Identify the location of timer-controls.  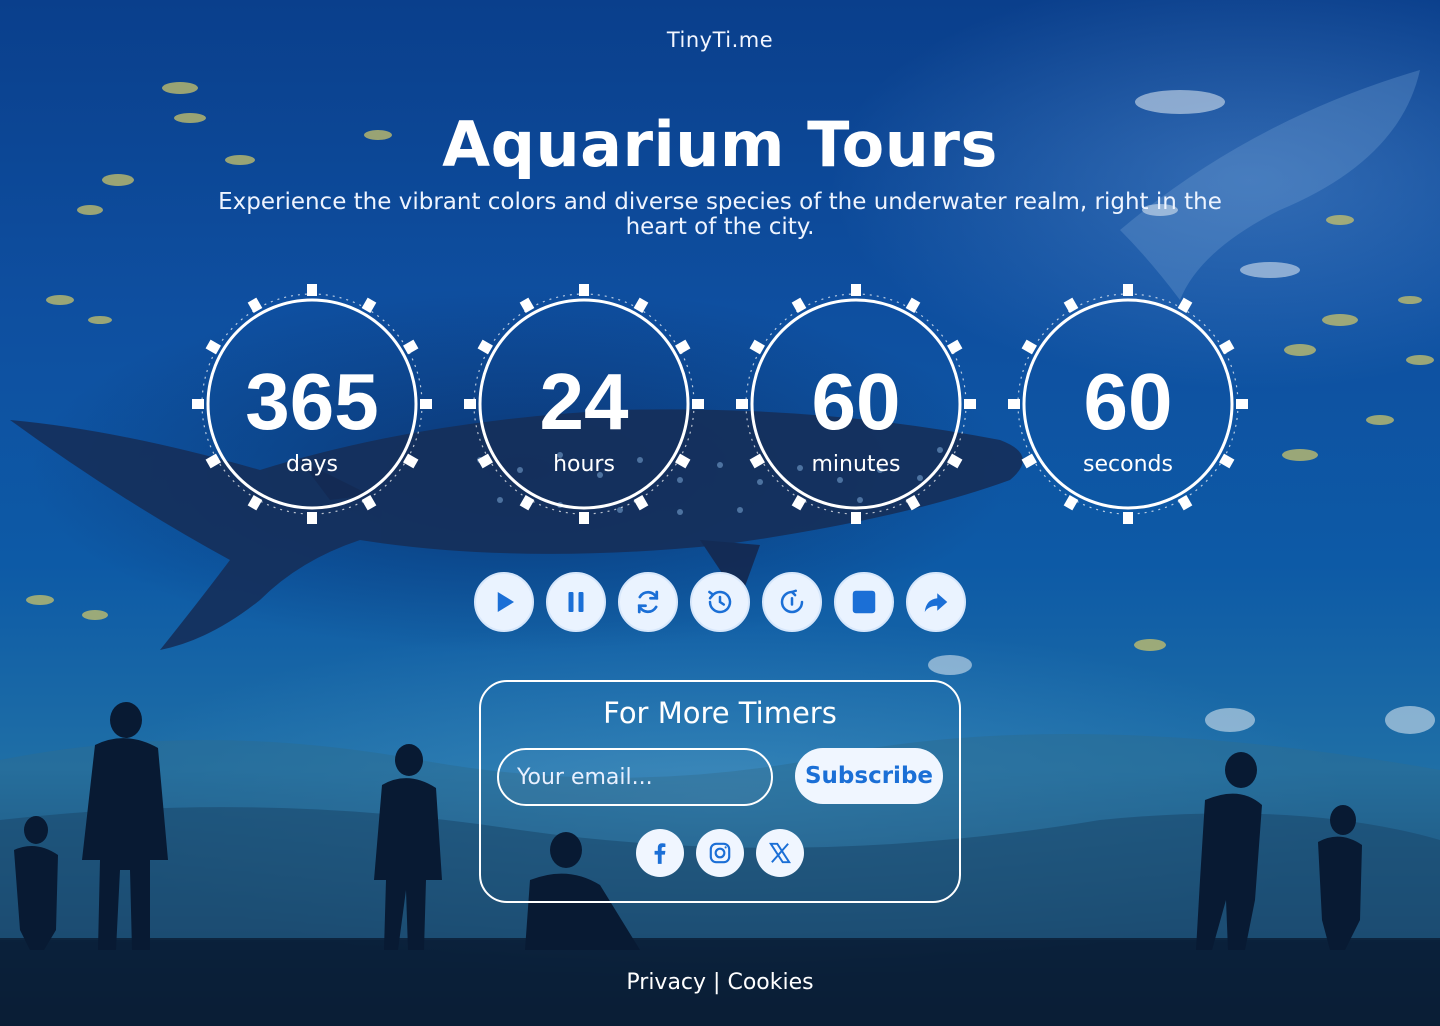
(724, 602).